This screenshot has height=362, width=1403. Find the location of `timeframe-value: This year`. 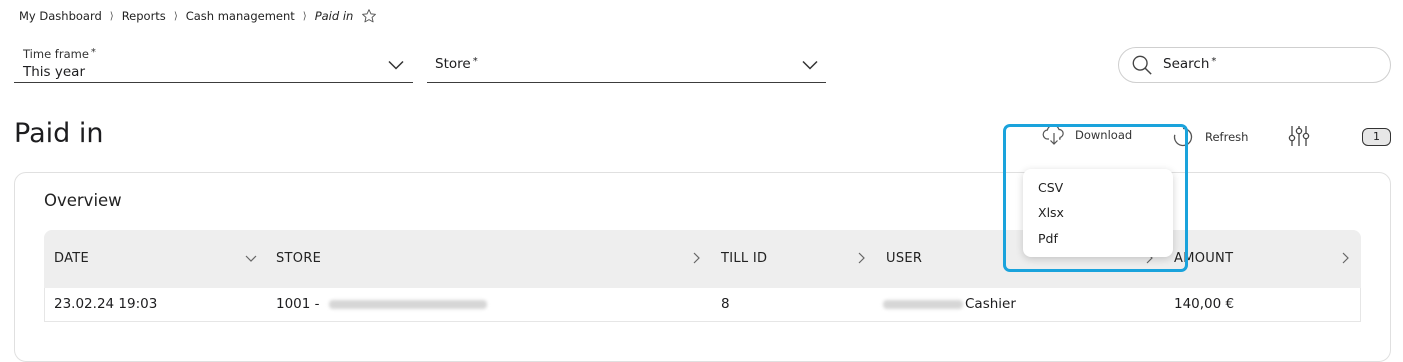

timeframe-value: This year is located at coordinates (54, 72).